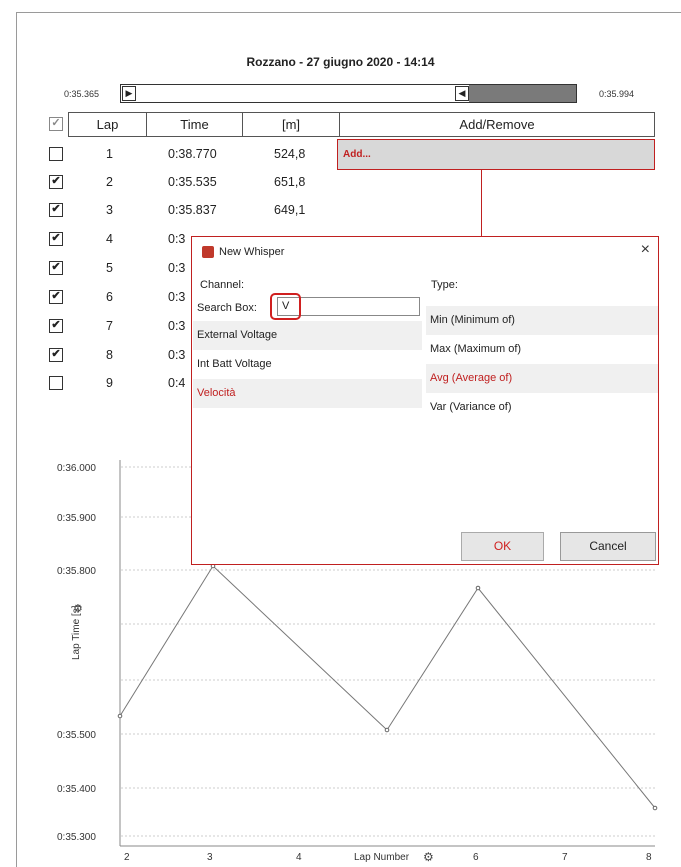  What do you see at coordinates (76, 789) in the screenshot?
I see `y-tick-label: 0:35.400` at bounding box center [76, 789].